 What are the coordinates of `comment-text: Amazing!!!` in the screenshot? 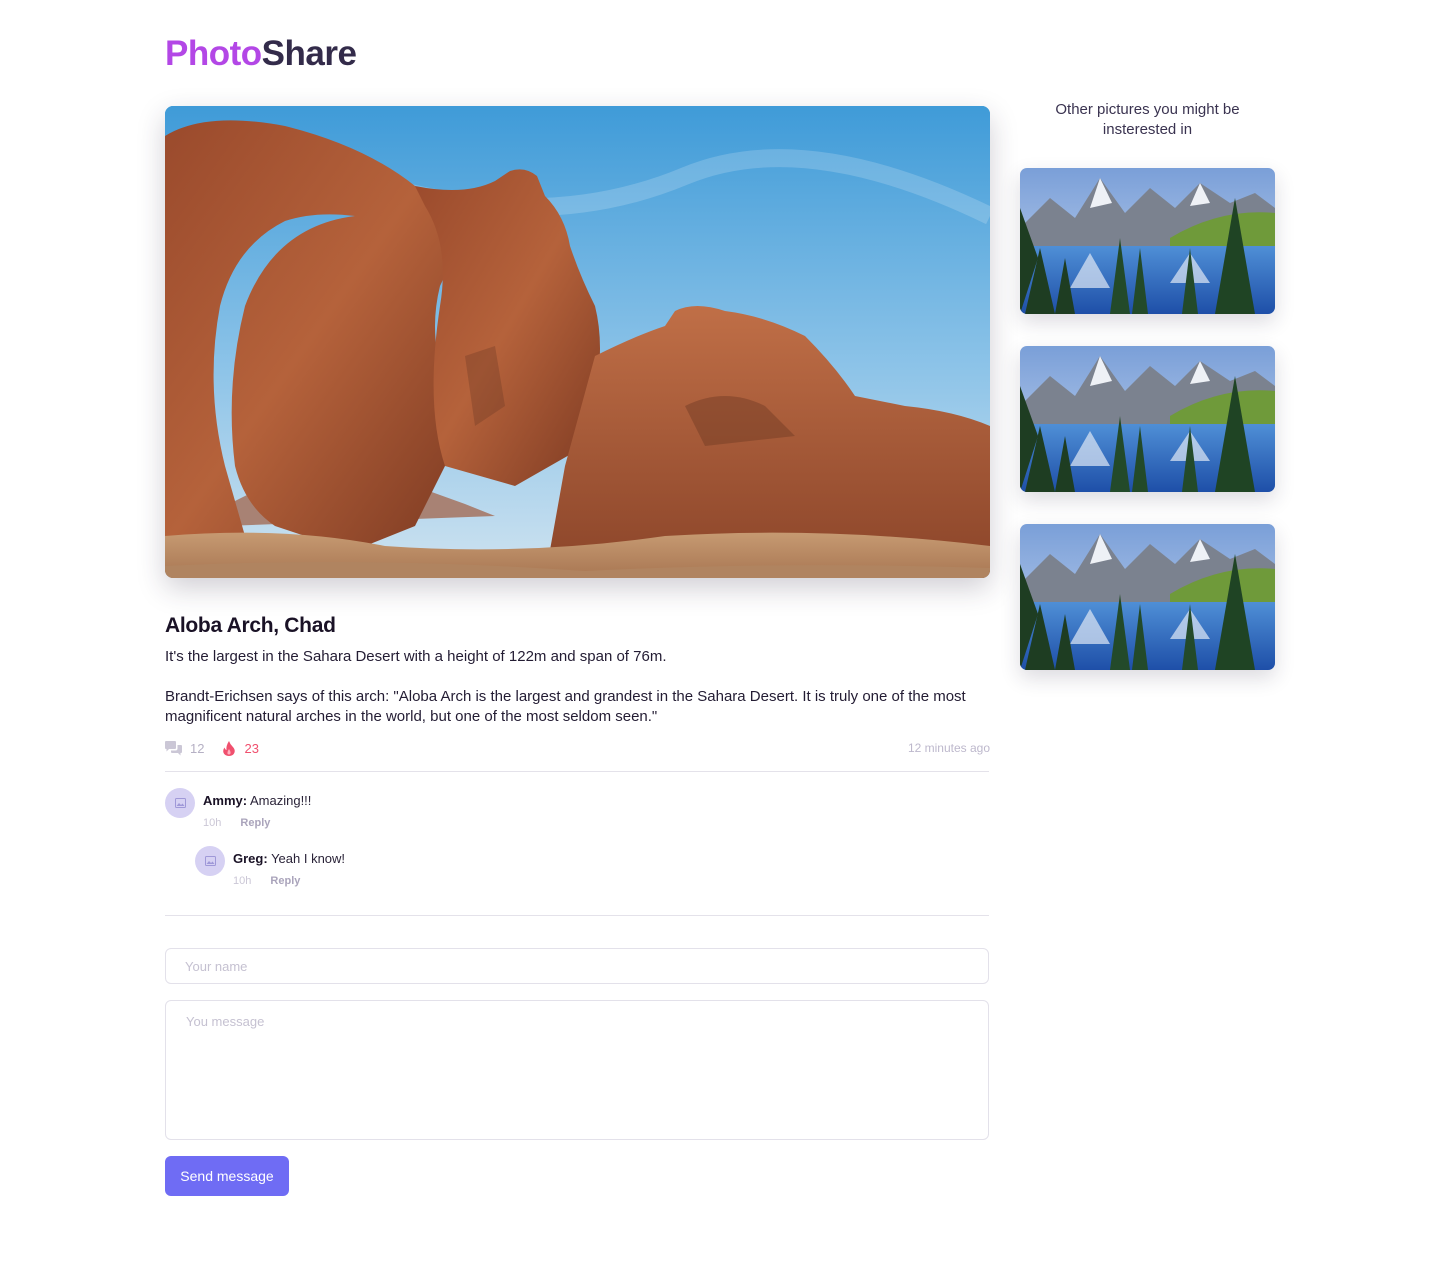 It's located at (280, 800).